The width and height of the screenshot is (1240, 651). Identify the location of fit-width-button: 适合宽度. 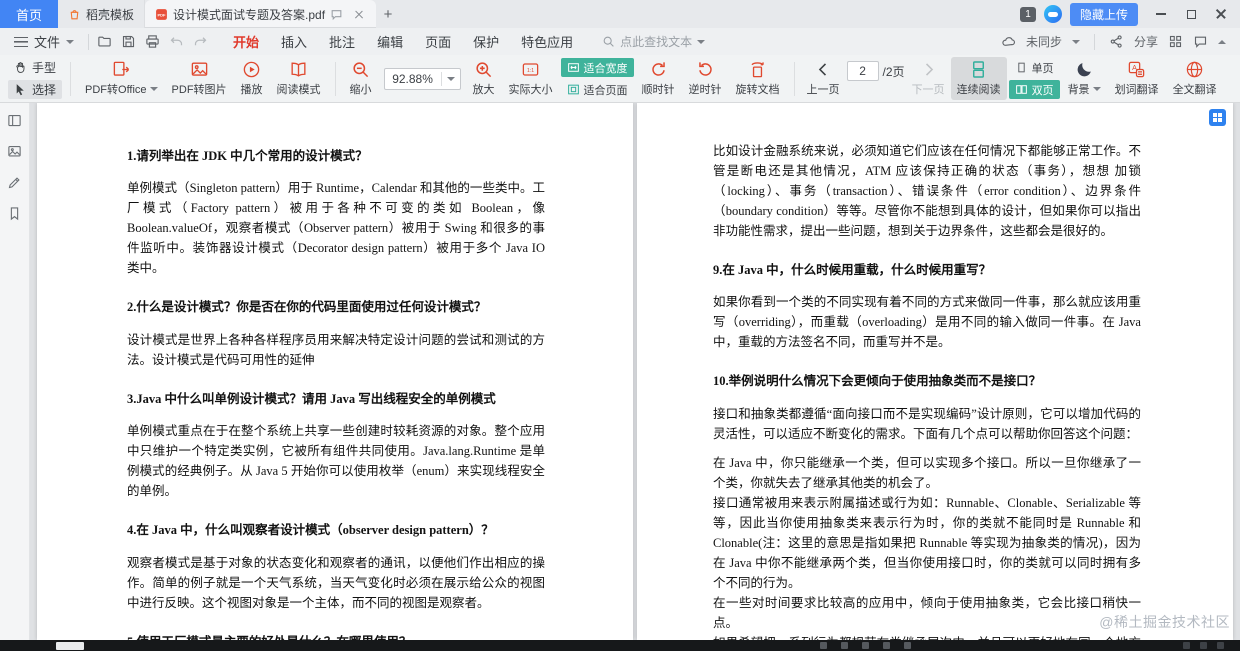
(597, 67).